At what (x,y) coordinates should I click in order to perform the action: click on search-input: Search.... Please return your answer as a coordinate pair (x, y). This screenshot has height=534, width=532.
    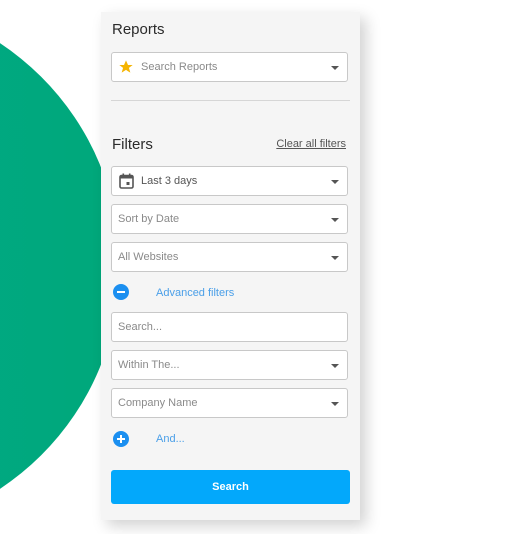
    Looking at the image, I should click on (229, 327).